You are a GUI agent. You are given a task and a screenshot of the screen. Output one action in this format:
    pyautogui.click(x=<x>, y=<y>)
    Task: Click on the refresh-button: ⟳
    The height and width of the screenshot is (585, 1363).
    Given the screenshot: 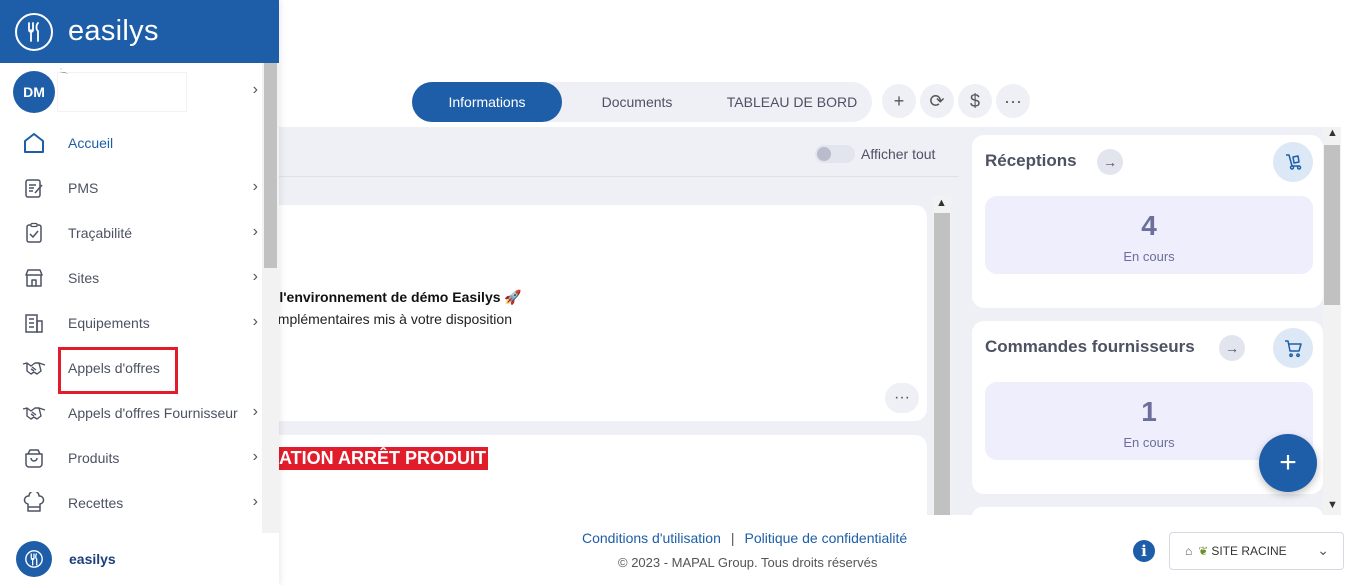 What is the action you would take?
    pyautogui.click(x=937, y=101)
    